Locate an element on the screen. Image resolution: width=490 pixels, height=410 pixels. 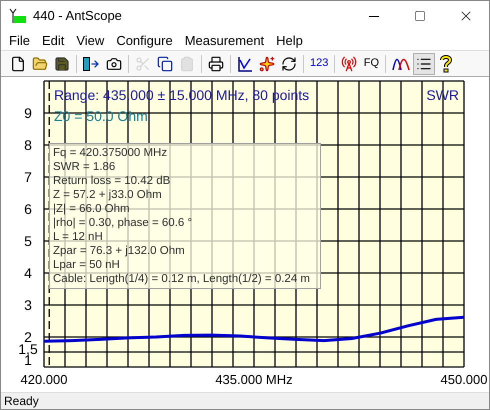
menu-item: Help is located at coordinates (289, 40).